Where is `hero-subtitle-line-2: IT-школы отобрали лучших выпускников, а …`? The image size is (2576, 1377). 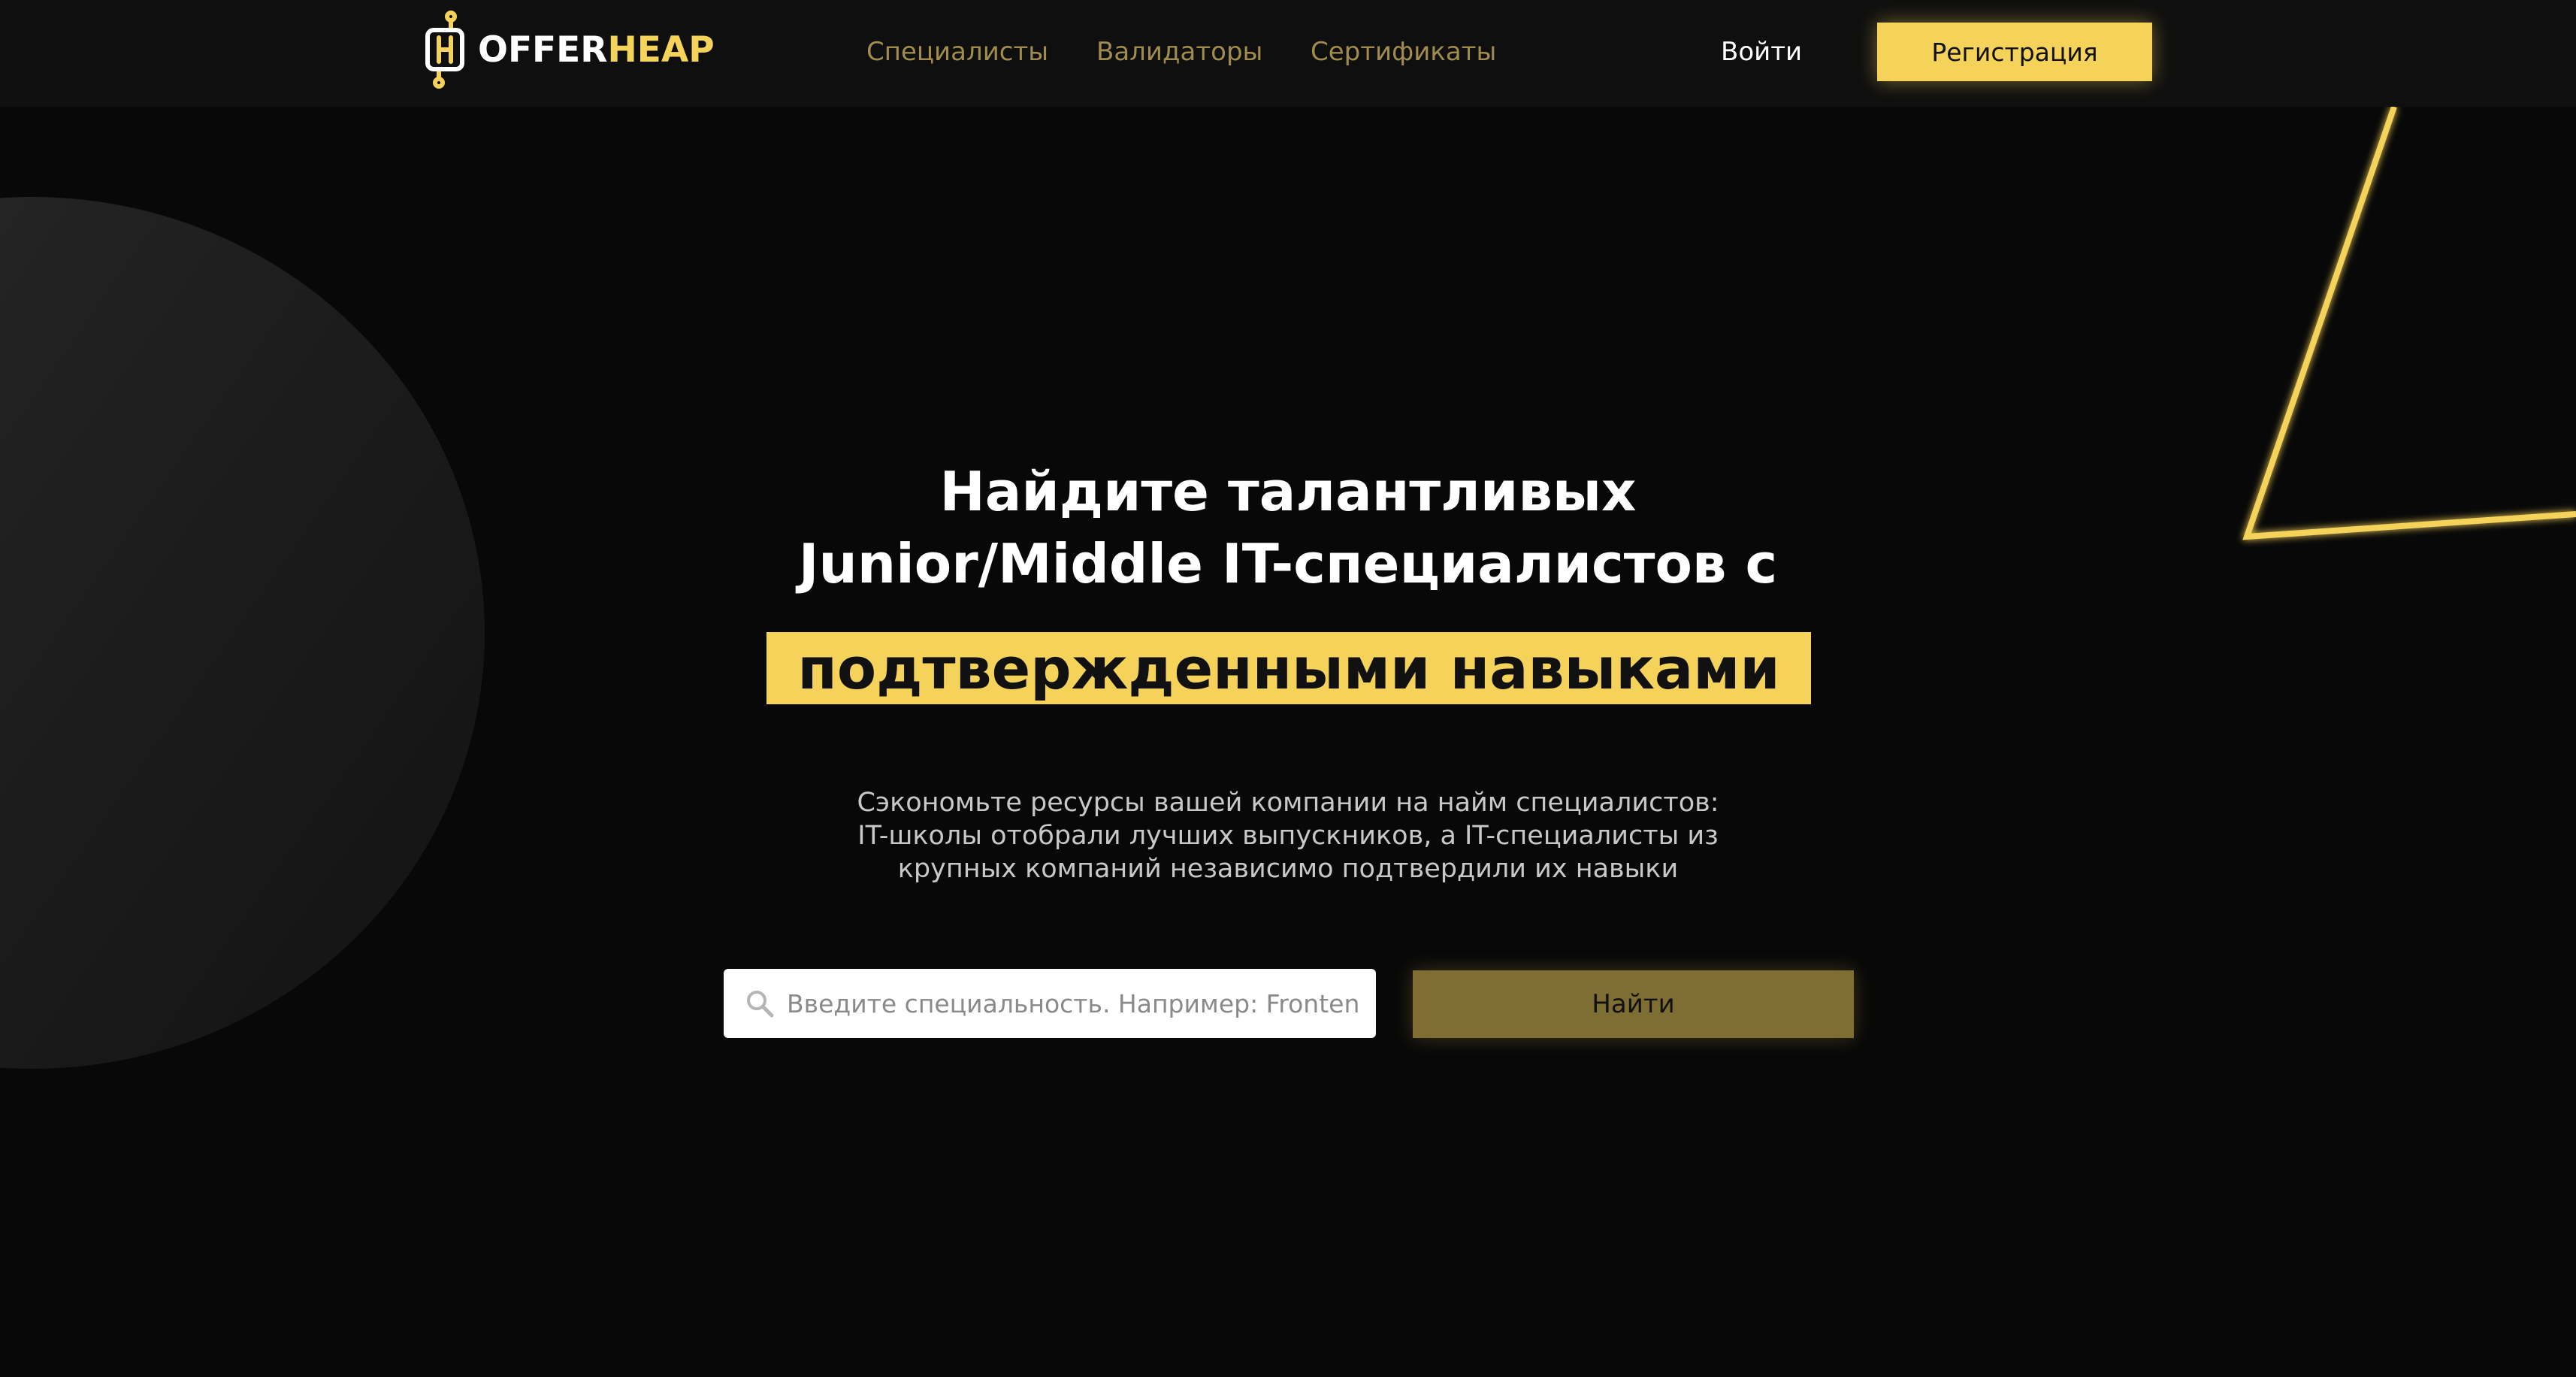 hero-subtitle-line-2: IT-школы отобрали лучших выпускников, а … is located at coordinates (1288, 836).